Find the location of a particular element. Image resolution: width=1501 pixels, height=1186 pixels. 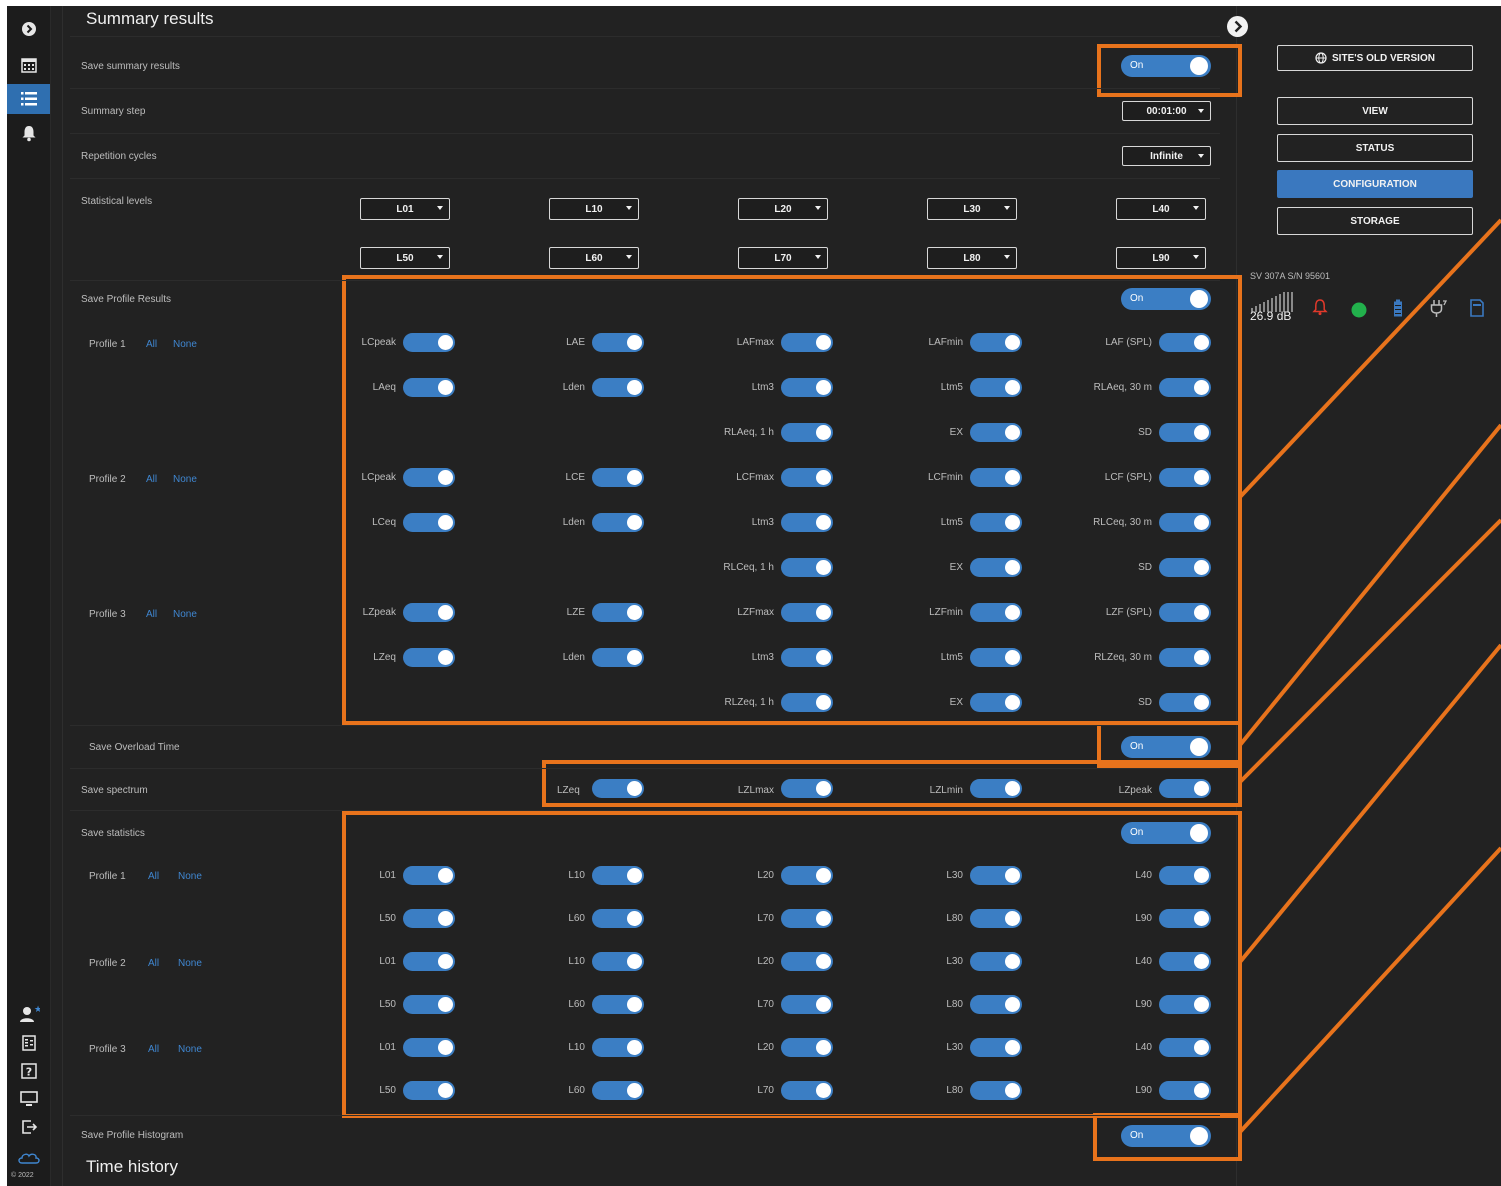

statistical-level-select: L60 is located at coordinates (594, 258).